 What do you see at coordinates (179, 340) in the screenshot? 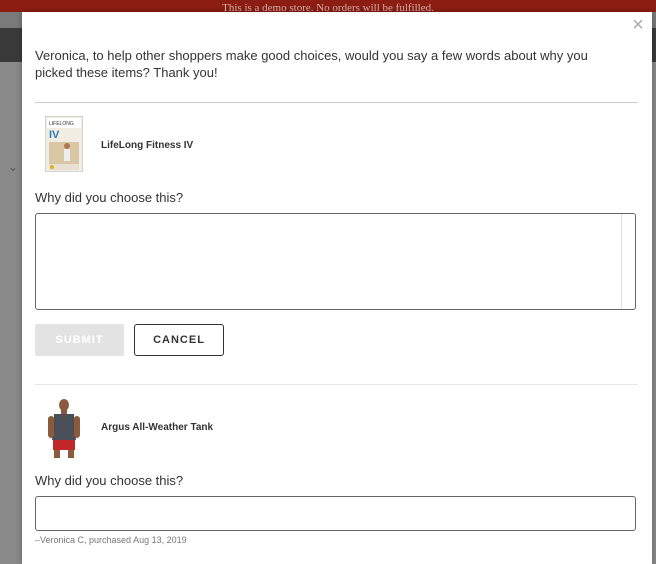
I see `cancel-button: CANCEL` at bounding box center [179, 340].